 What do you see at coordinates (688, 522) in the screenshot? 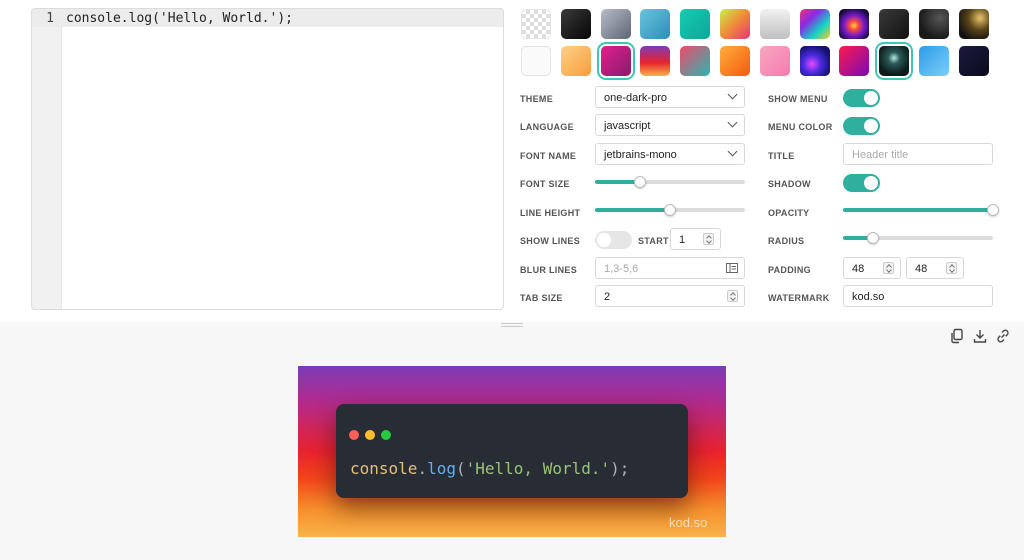
I see `preview-watermark: kod.so` at bounding box center [688, 522].